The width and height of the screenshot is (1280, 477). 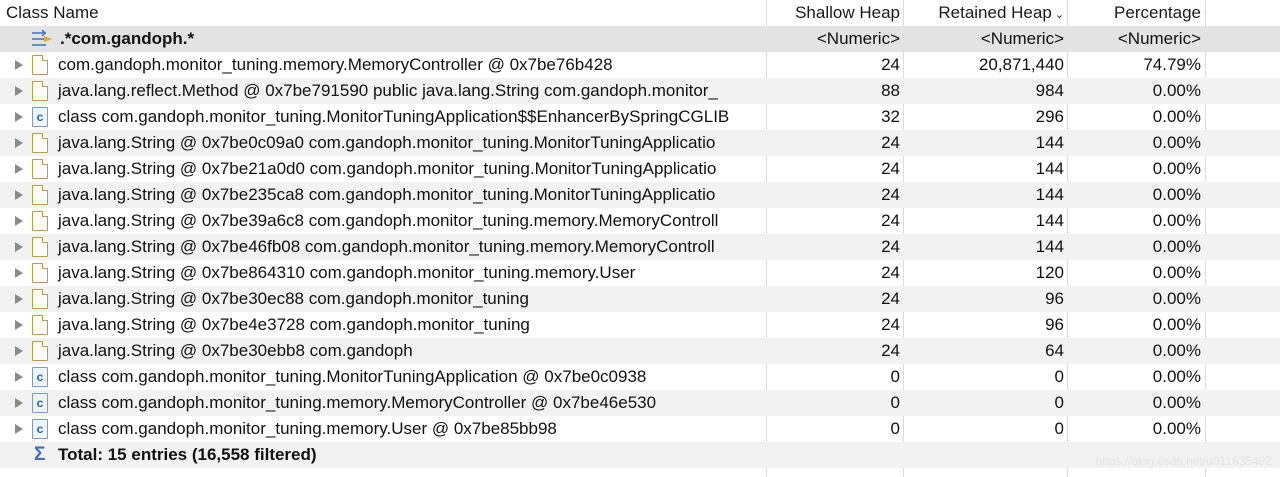 What do you see at coordinates (40, 454) in the screenshot?
I see `sigma-icon: Σ` at bounding box center [40, 454].